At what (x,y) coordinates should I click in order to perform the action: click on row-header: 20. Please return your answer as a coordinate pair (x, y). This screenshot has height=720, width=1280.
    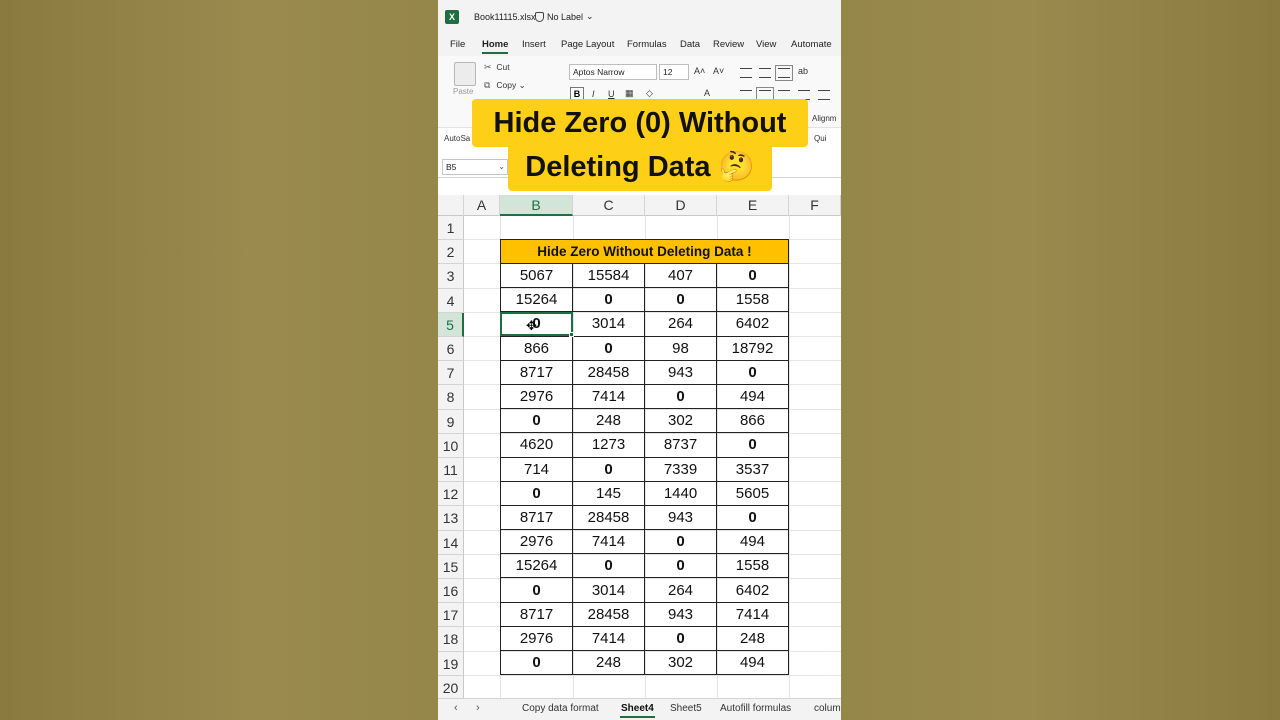
    Looking at the image, I should click on (451, 687).